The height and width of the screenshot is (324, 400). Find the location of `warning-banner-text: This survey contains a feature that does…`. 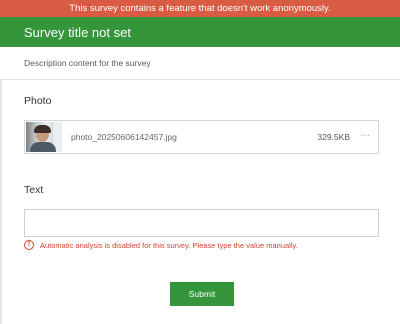

warning-banner-text: This survey contains a feature that does… is located at coordinates (200, 8).